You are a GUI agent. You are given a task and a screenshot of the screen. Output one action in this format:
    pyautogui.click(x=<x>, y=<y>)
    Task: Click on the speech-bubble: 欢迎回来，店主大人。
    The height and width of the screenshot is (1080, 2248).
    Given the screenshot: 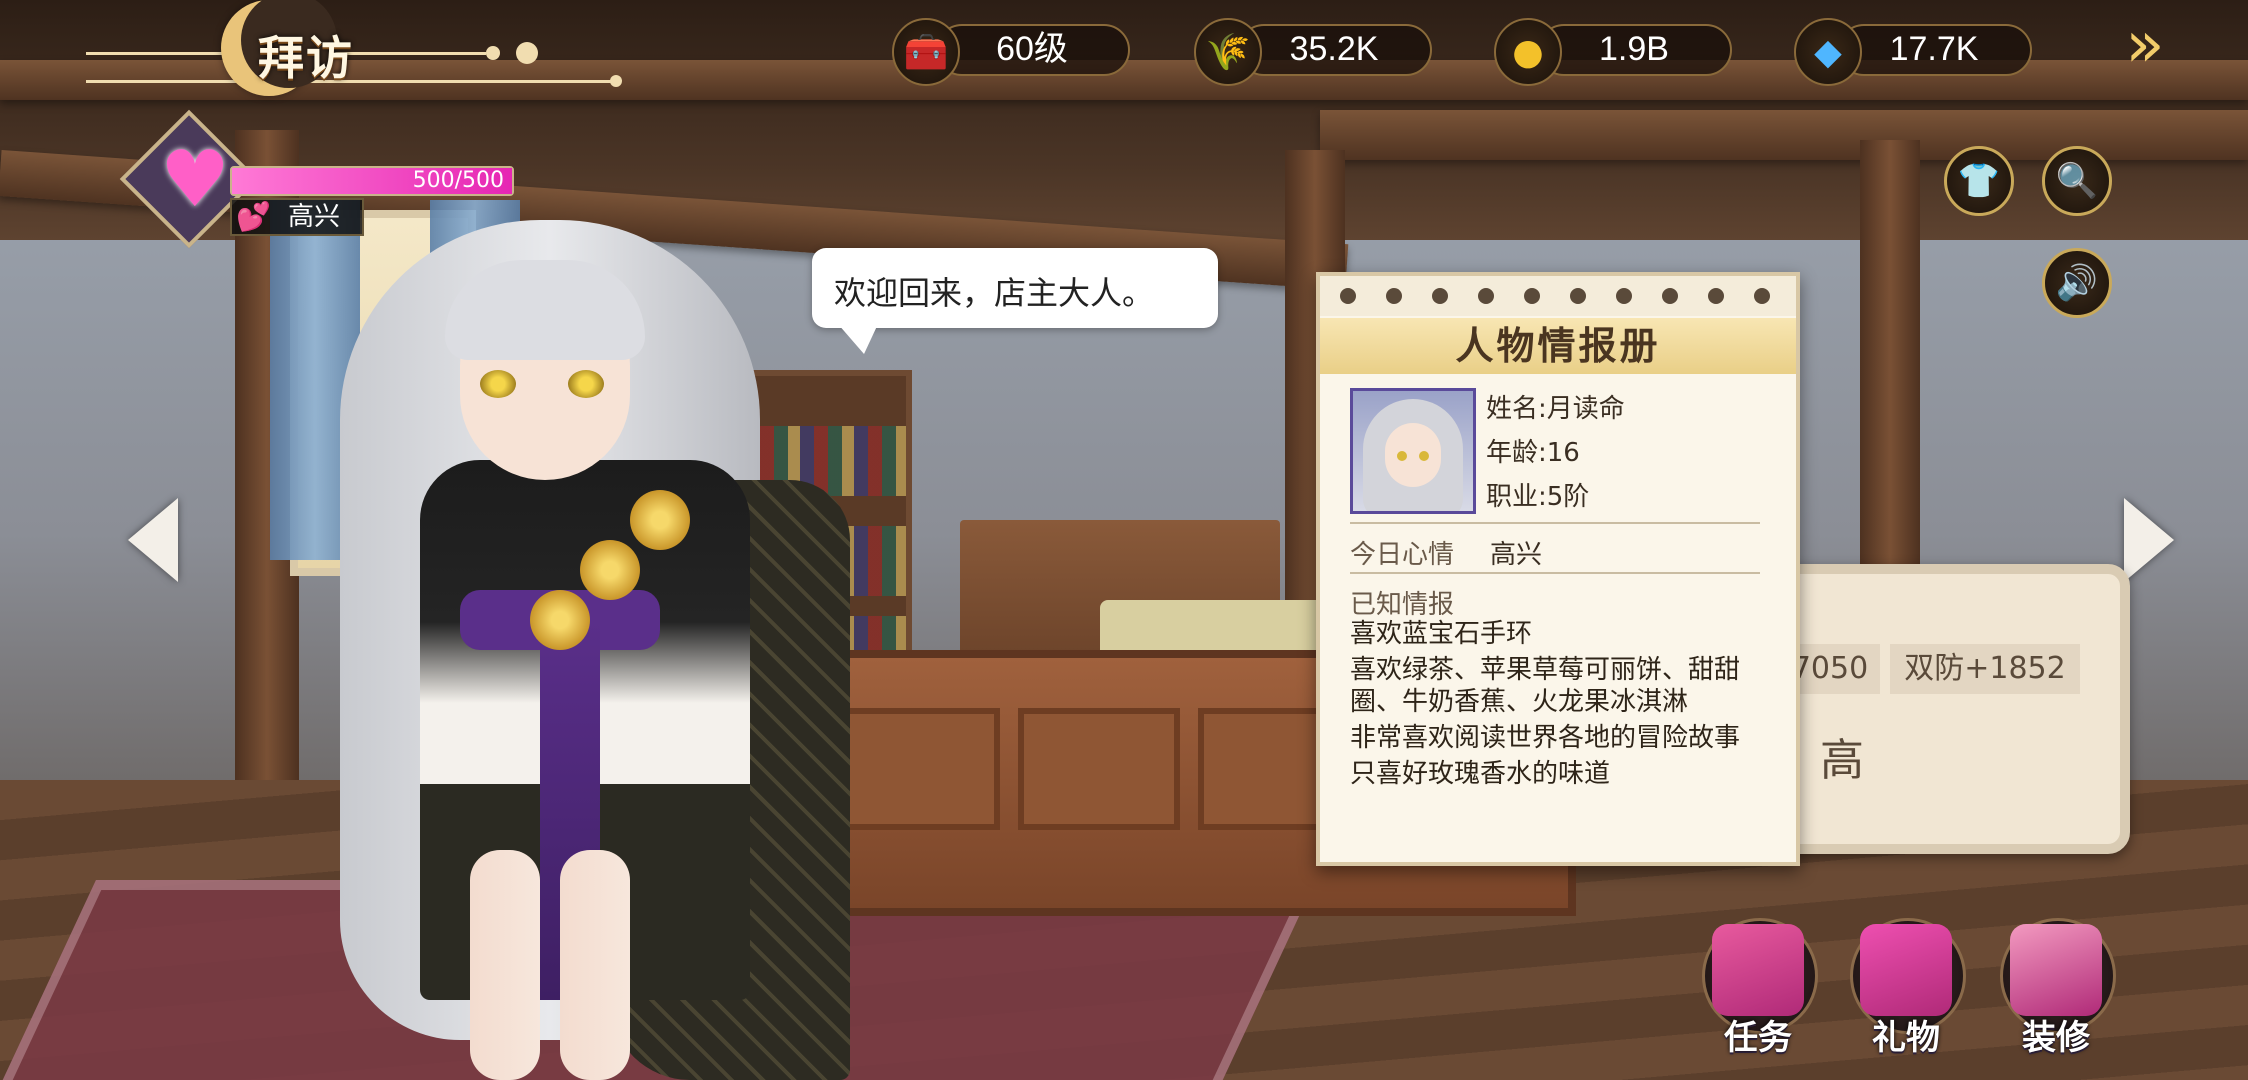 What is the action you would take?
    pyautogui.click(x=1015, y=301)
    